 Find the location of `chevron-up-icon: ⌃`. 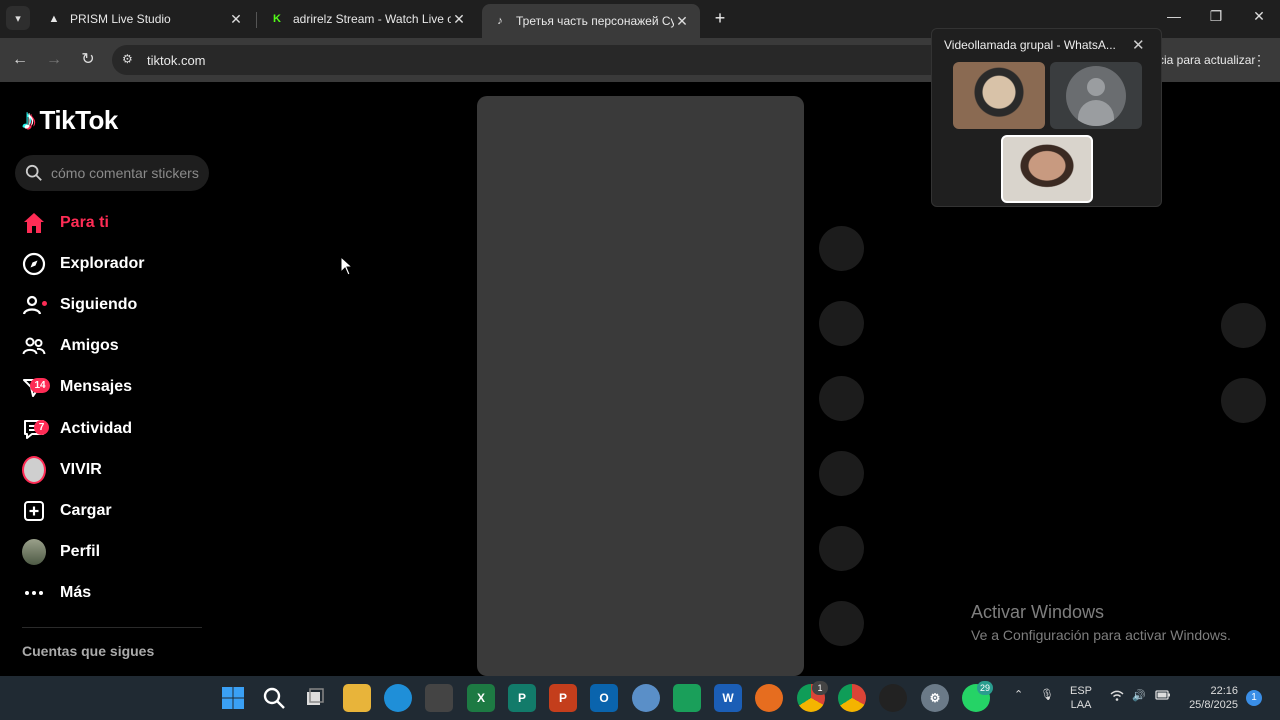

chevron-up-icon: ⌃ is located at coordinates (1018, 694).